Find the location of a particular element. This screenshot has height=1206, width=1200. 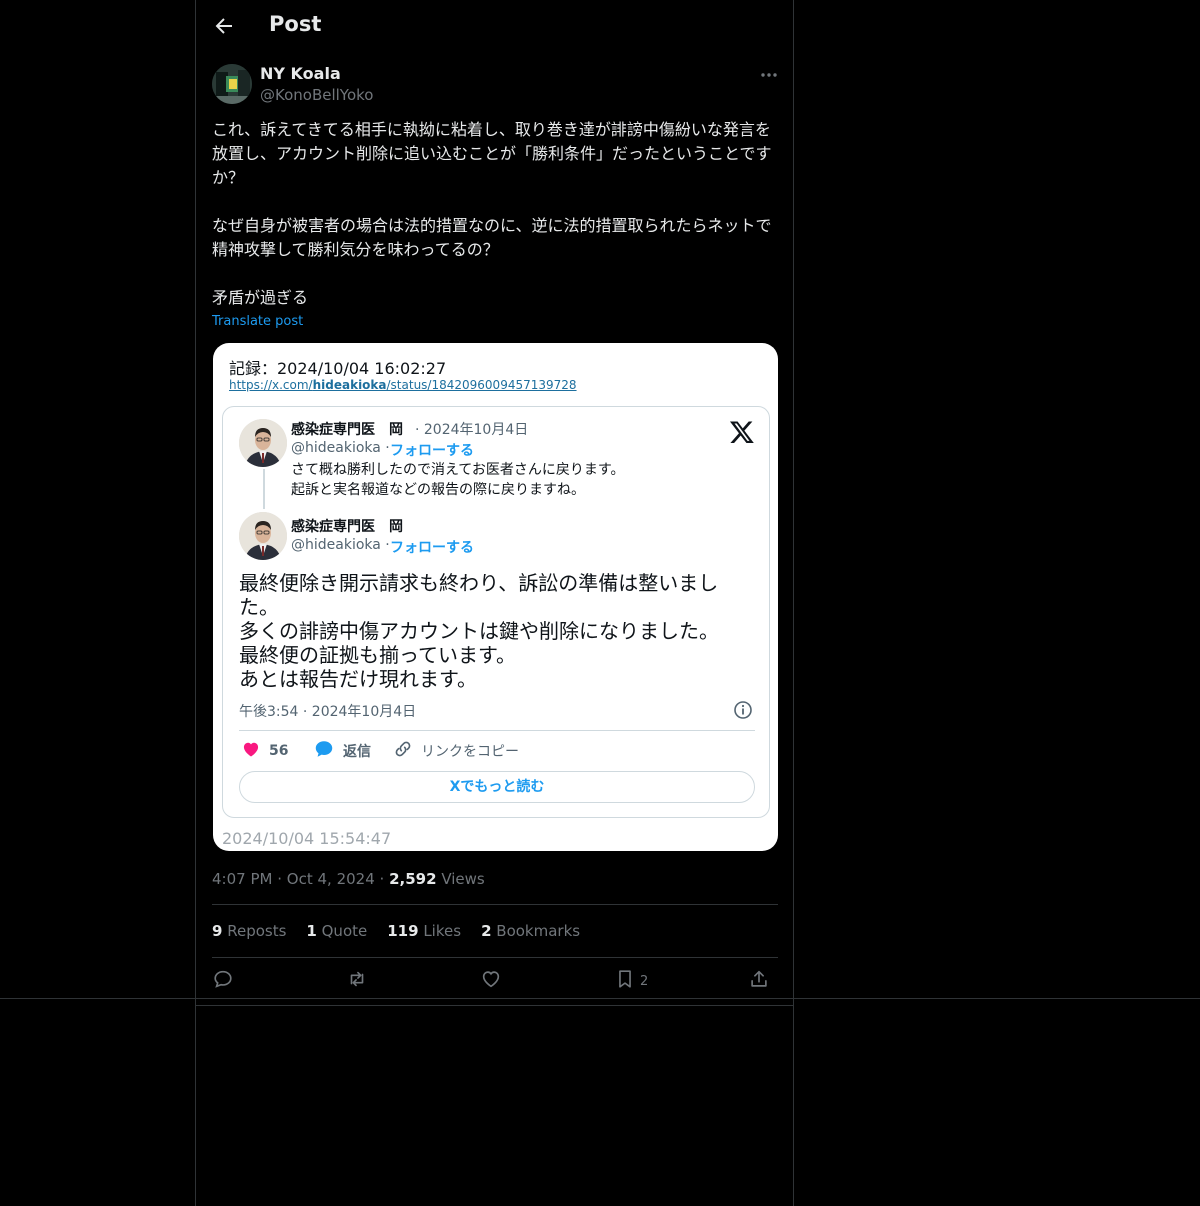

bookmarks-stat: 2 Bookmarks is located at coordinates (530, 931).